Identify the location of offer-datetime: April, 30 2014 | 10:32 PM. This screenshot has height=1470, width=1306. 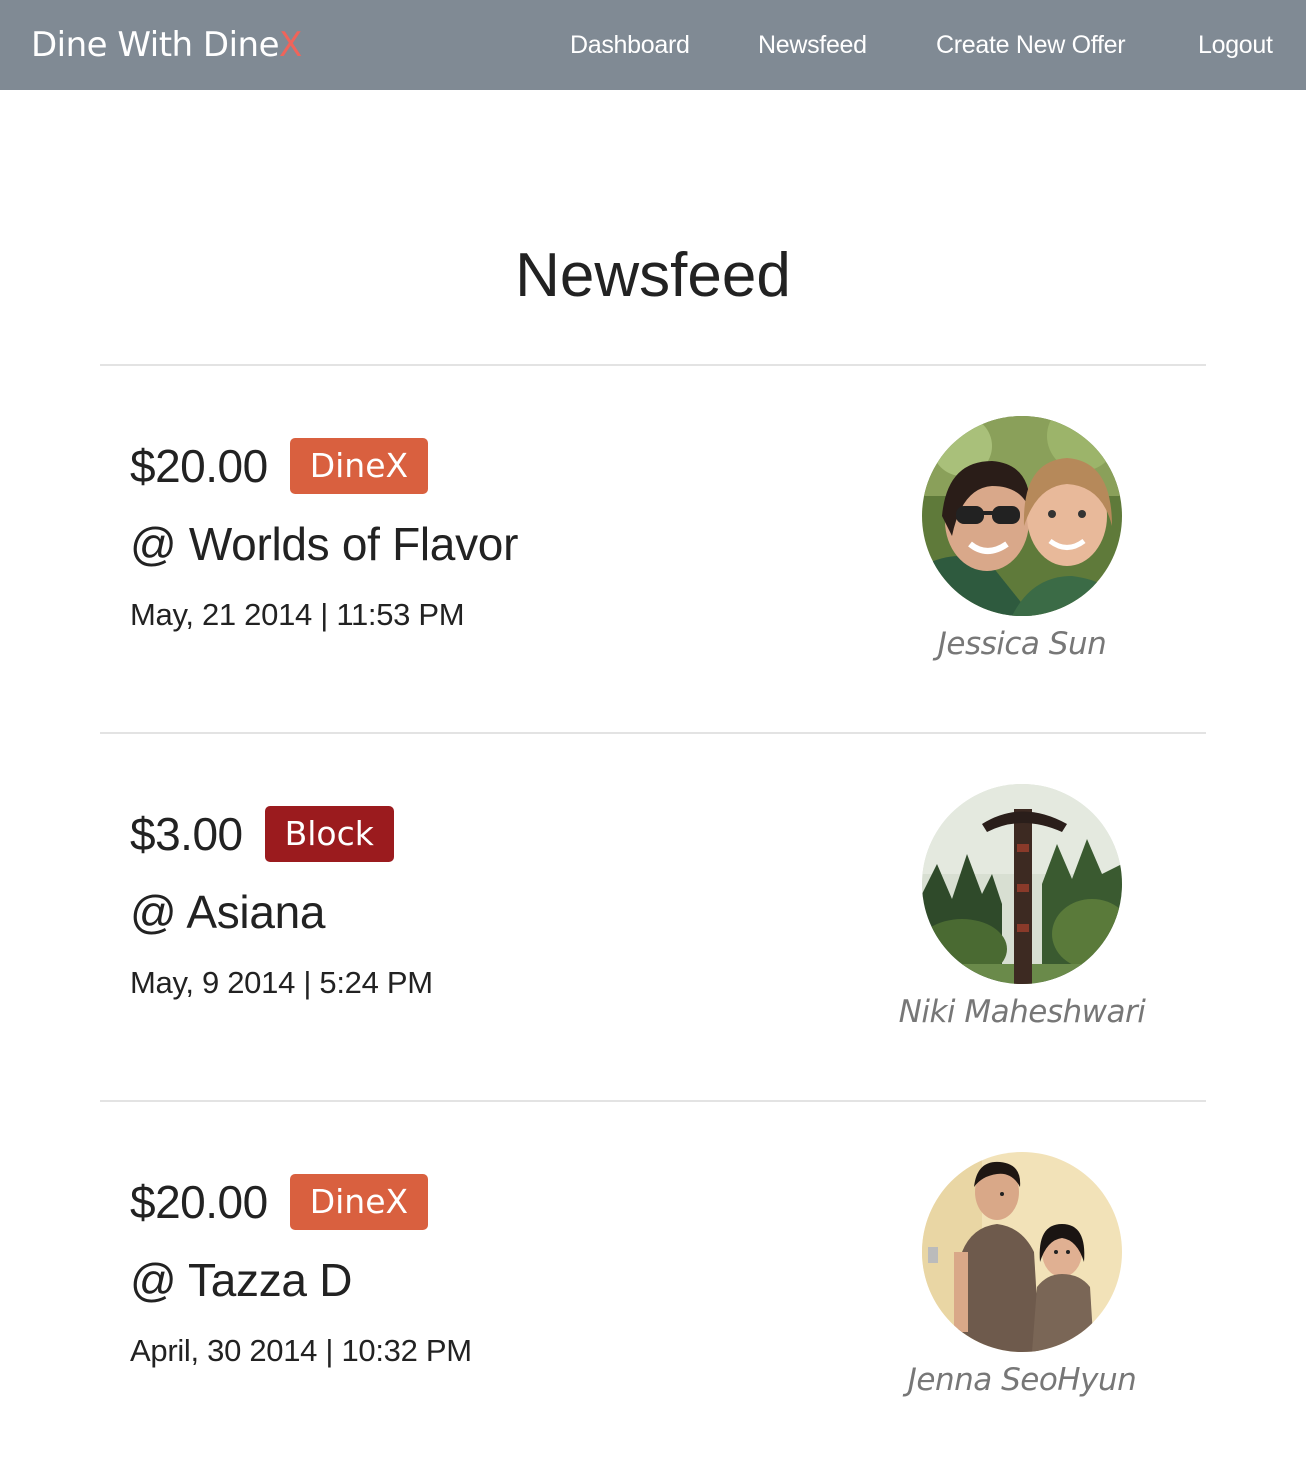
(301, 1350).